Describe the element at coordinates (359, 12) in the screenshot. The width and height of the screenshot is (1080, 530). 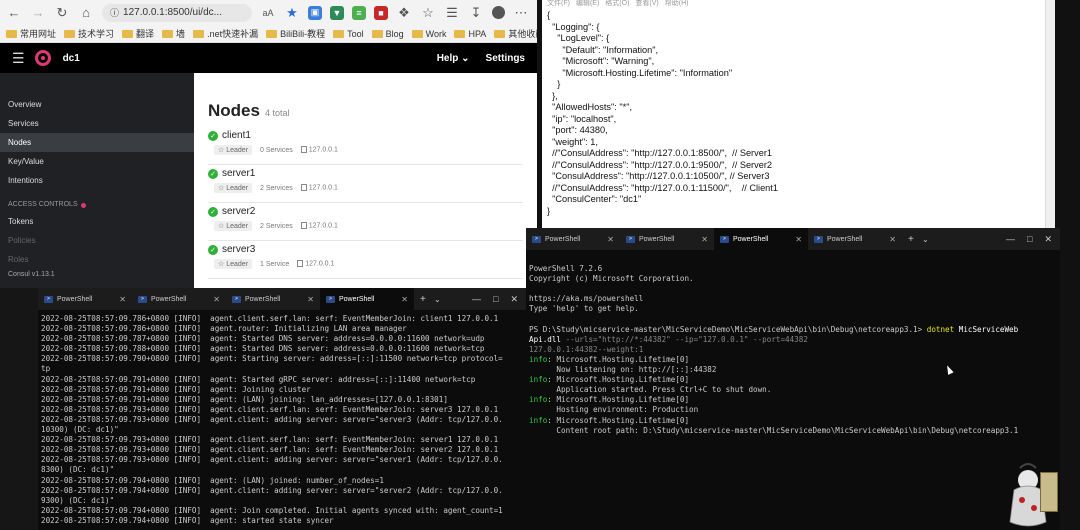
I see `ext-green-icon: ≡` at that location.